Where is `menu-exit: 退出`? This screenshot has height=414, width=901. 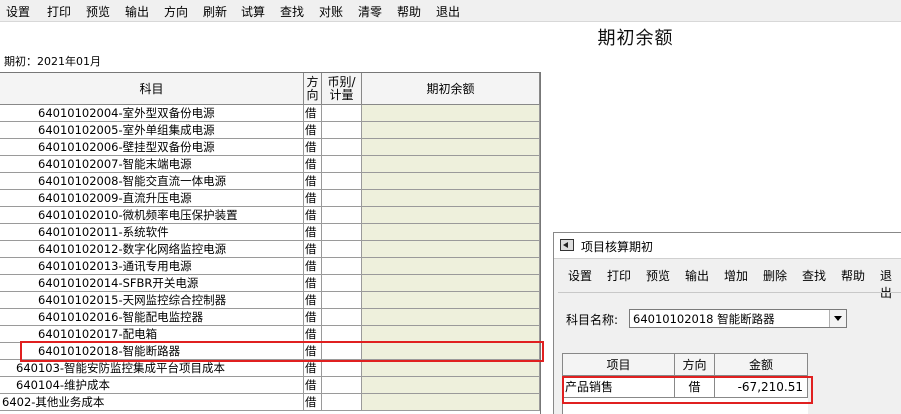 menu-exit: 退出 is located at coordinates (448, 11).